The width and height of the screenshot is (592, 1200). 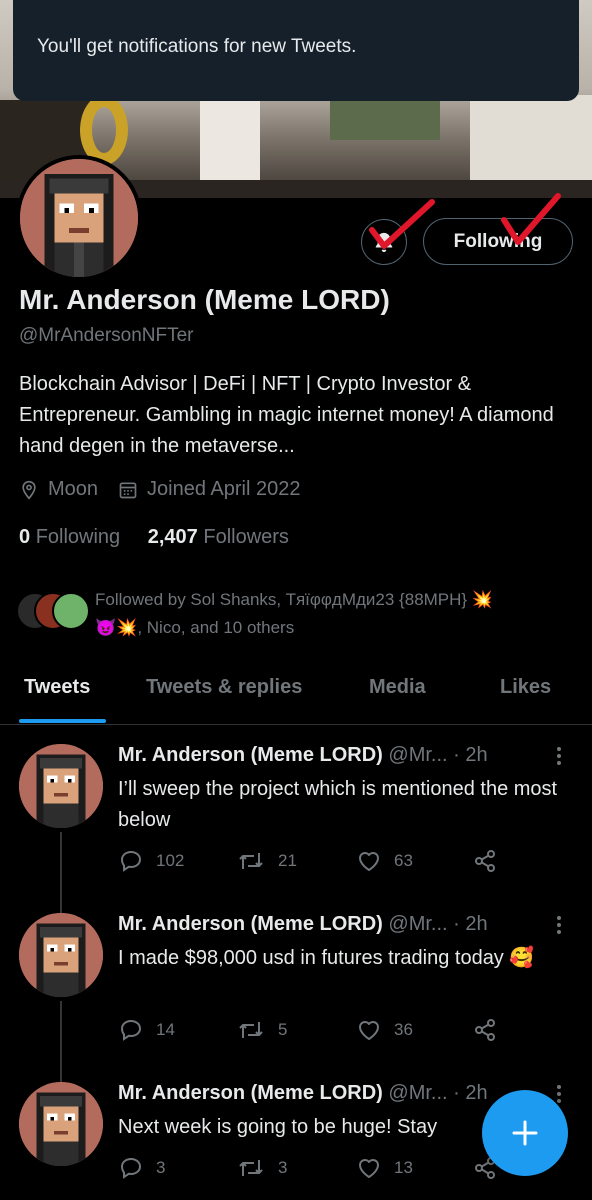 I want to click on follower-avatar, so click(x=71, y=611).